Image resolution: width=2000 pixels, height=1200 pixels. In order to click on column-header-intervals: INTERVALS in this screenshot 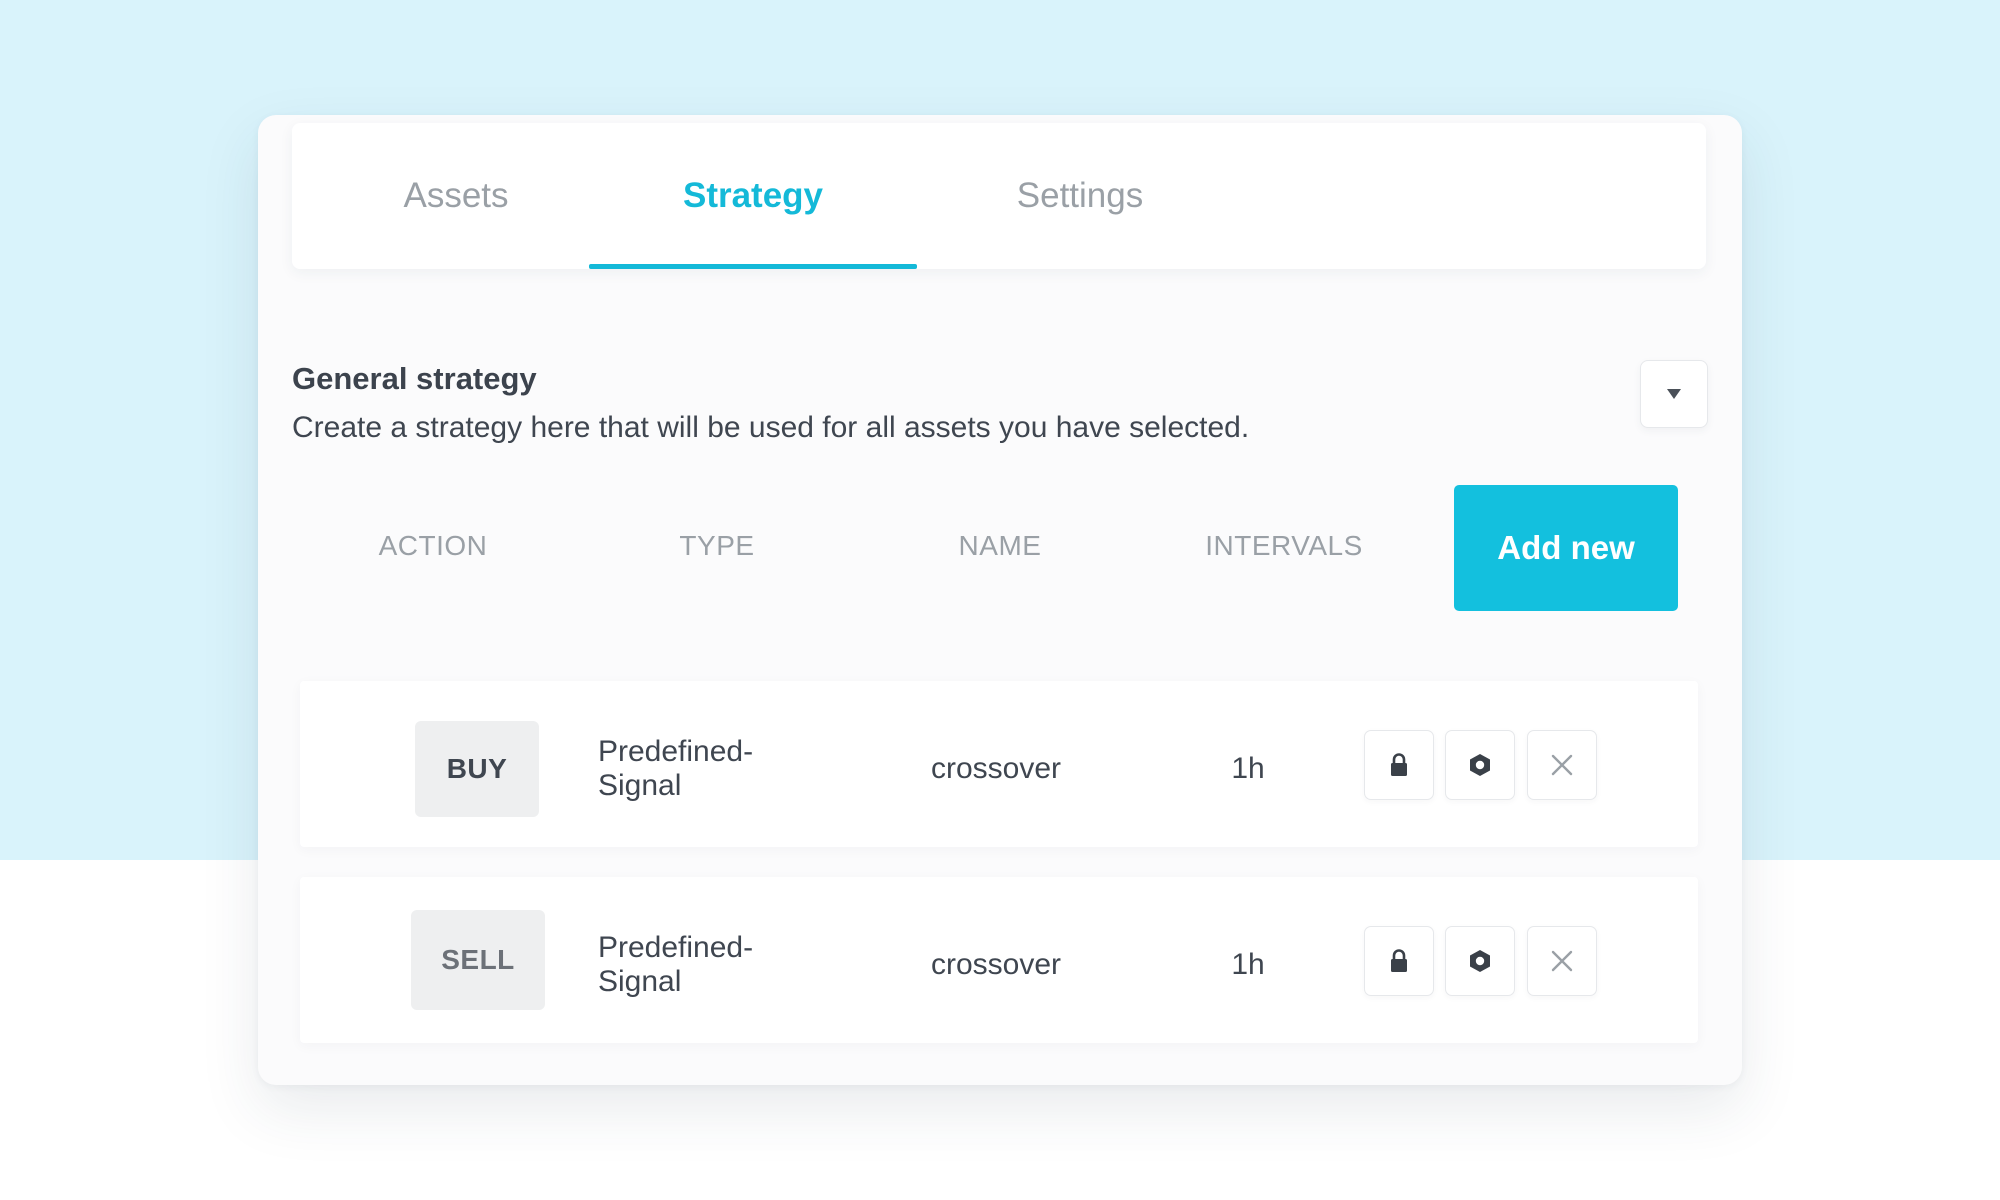, I will do `click(1284, 545)`.